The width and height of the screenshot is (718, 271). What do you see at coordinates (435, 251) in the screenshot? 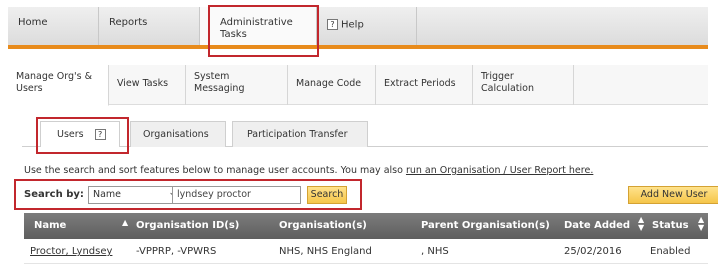
I see `cell-parent-orgs: , NHS` at bounding box center [435, 251].